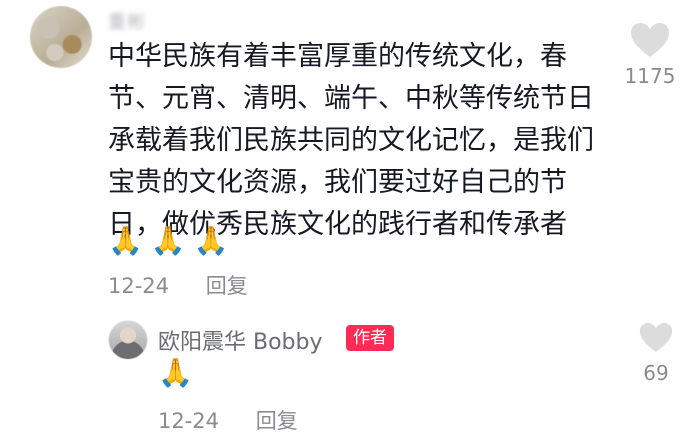  I want to click on reply-meta: 12-24 回复, so click(228, 420).